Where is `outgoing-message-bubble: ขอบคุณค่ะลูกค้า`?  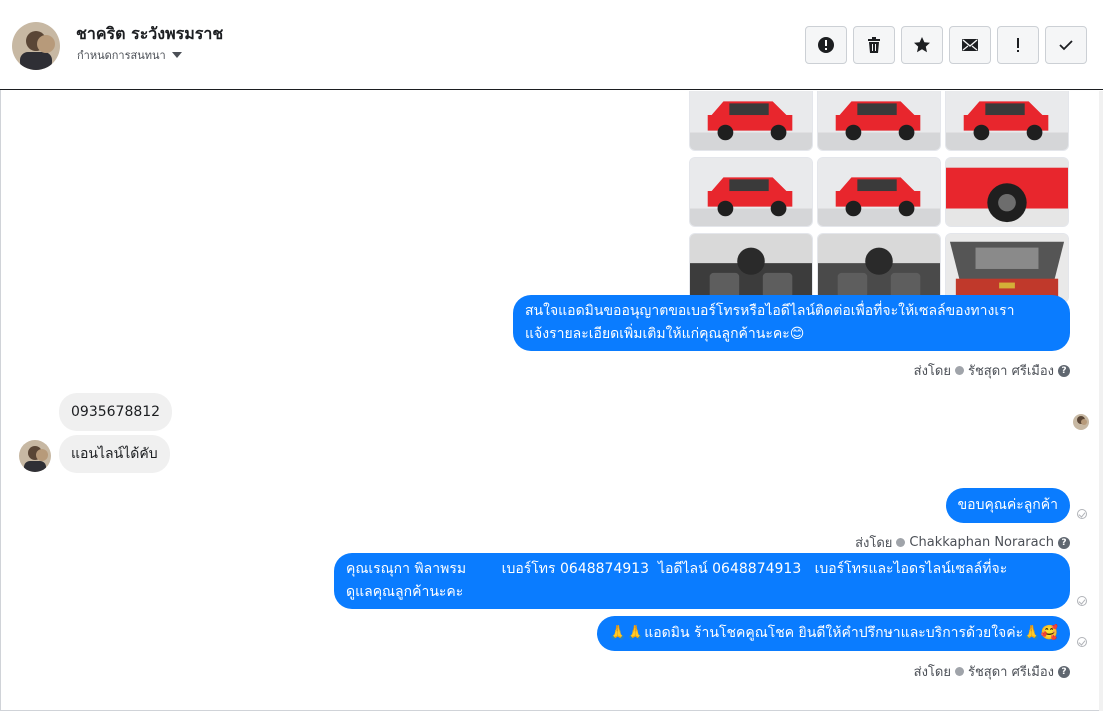 outgoing-message-bubble: ขอบคุณค่ะลูกค้า is located at coordinates (1007, 505).